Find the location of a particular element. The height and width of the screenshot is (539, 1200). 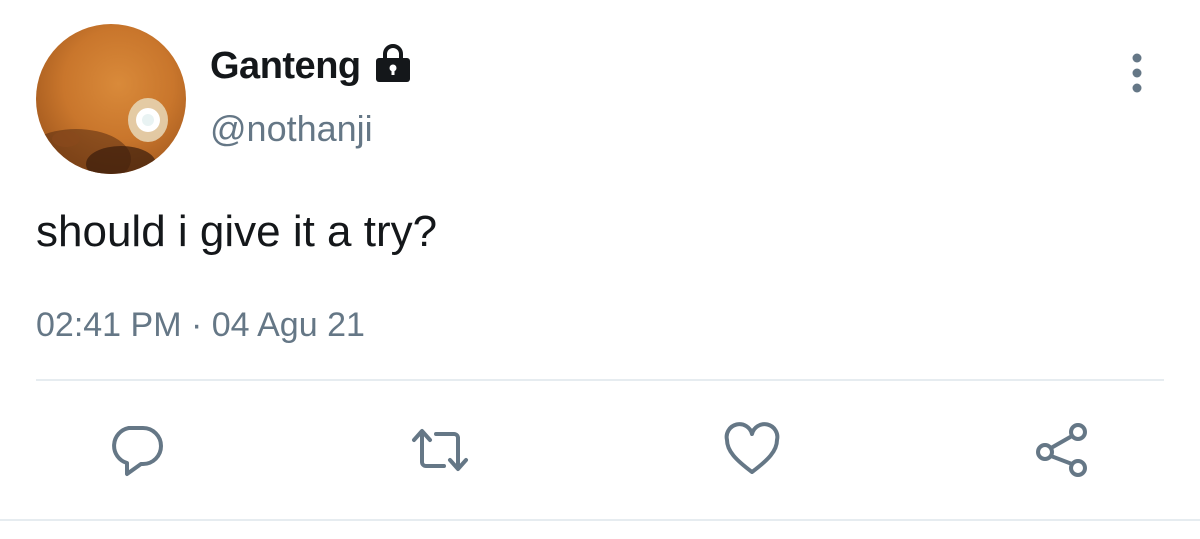

heart-icon is located at coordinates (752, 448).